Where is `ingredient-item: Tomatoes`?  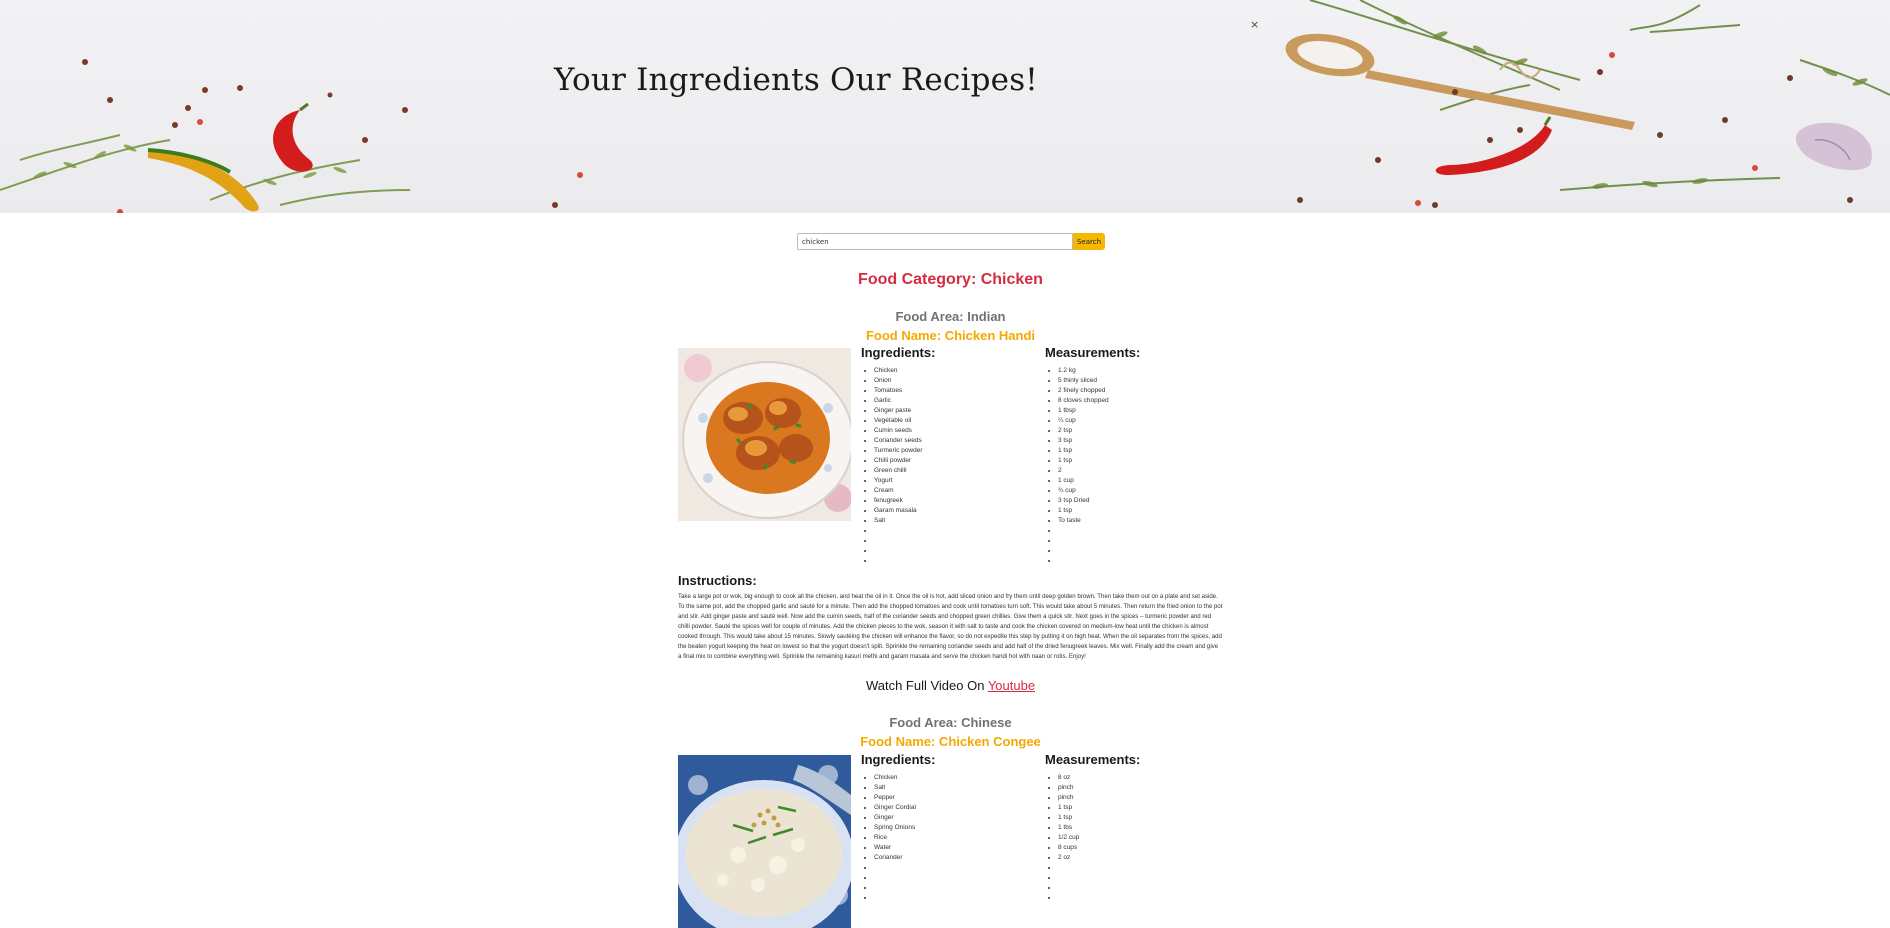
ingredient-item: Tomatoes is located at coordinates (898, 391).